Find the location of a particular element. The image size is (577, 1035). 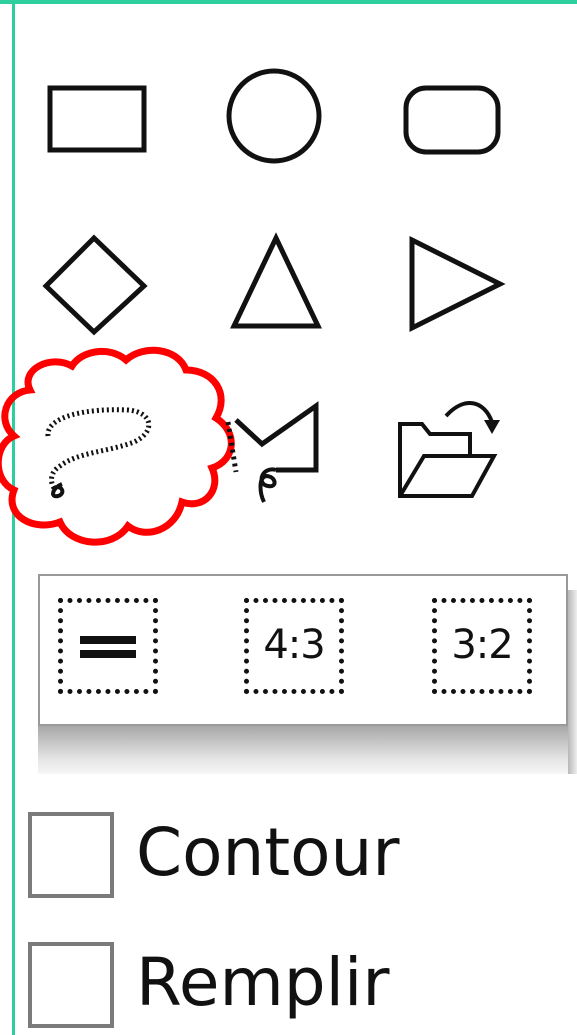

panel-top-border is located at coordinates (288, 2).